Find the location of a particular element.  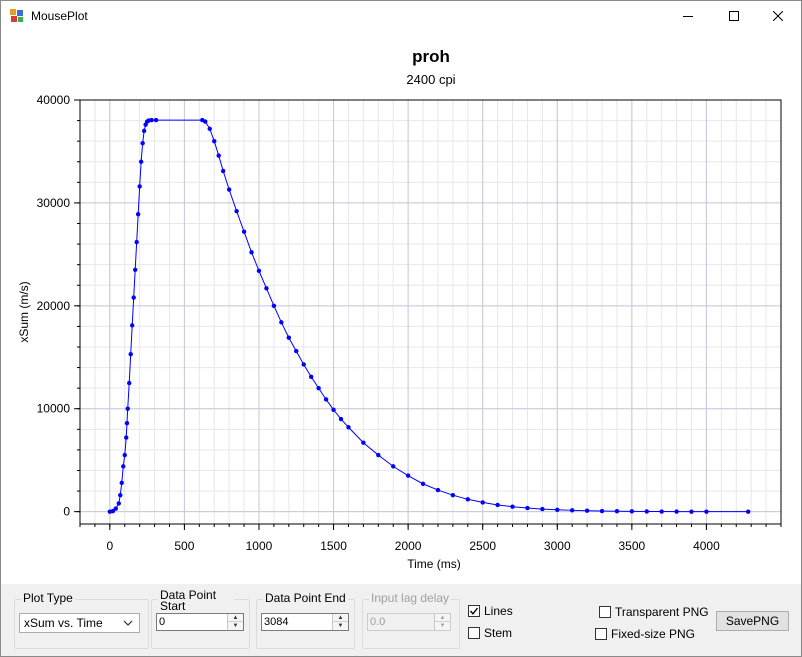

end-down-button: ▼ is located at coordinates (340, 626).